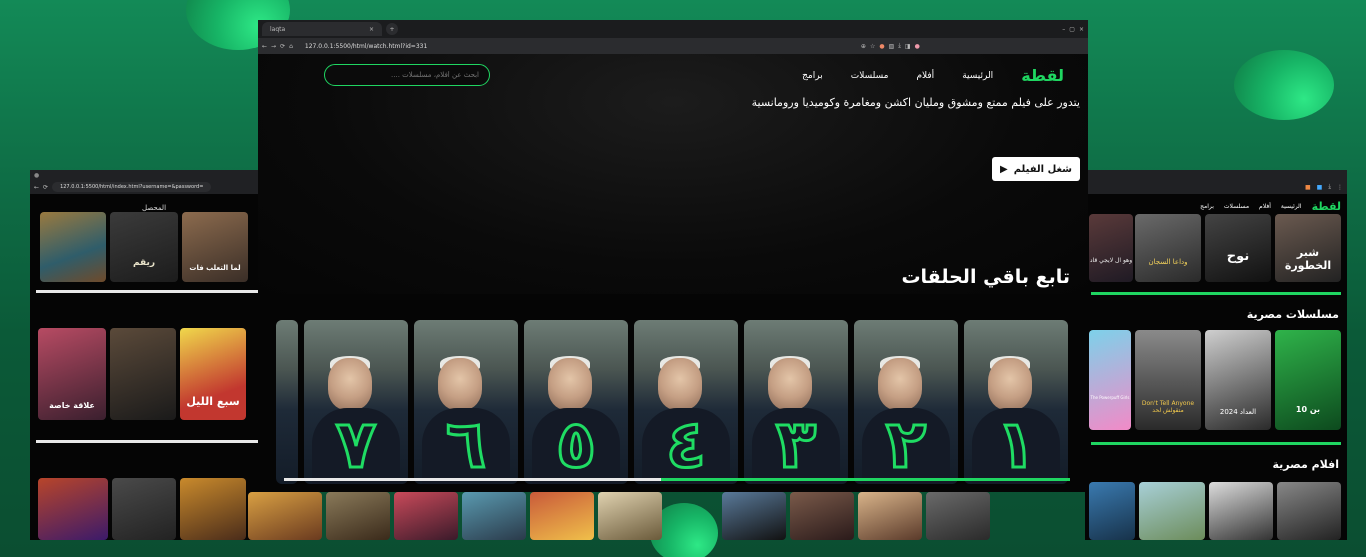  I want to click on left-browser-toolbar: ●, so click(152, 175).